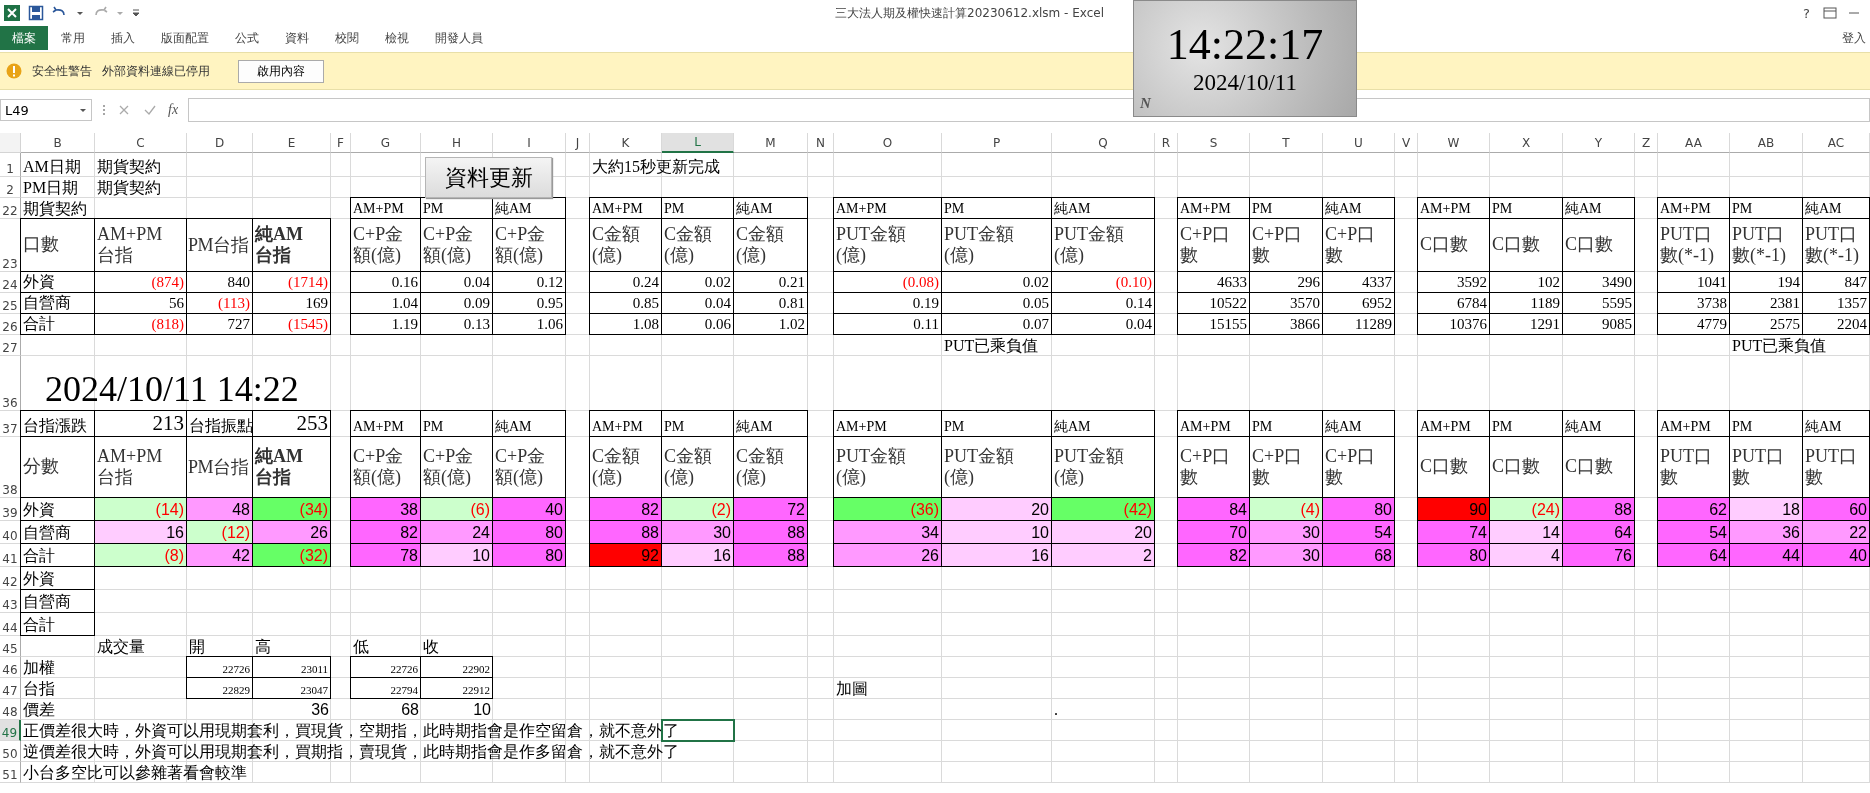  Describe the element at coordinates (291, 245) in the screenshot. I see `table-cell: 純AM 台指` at that location.